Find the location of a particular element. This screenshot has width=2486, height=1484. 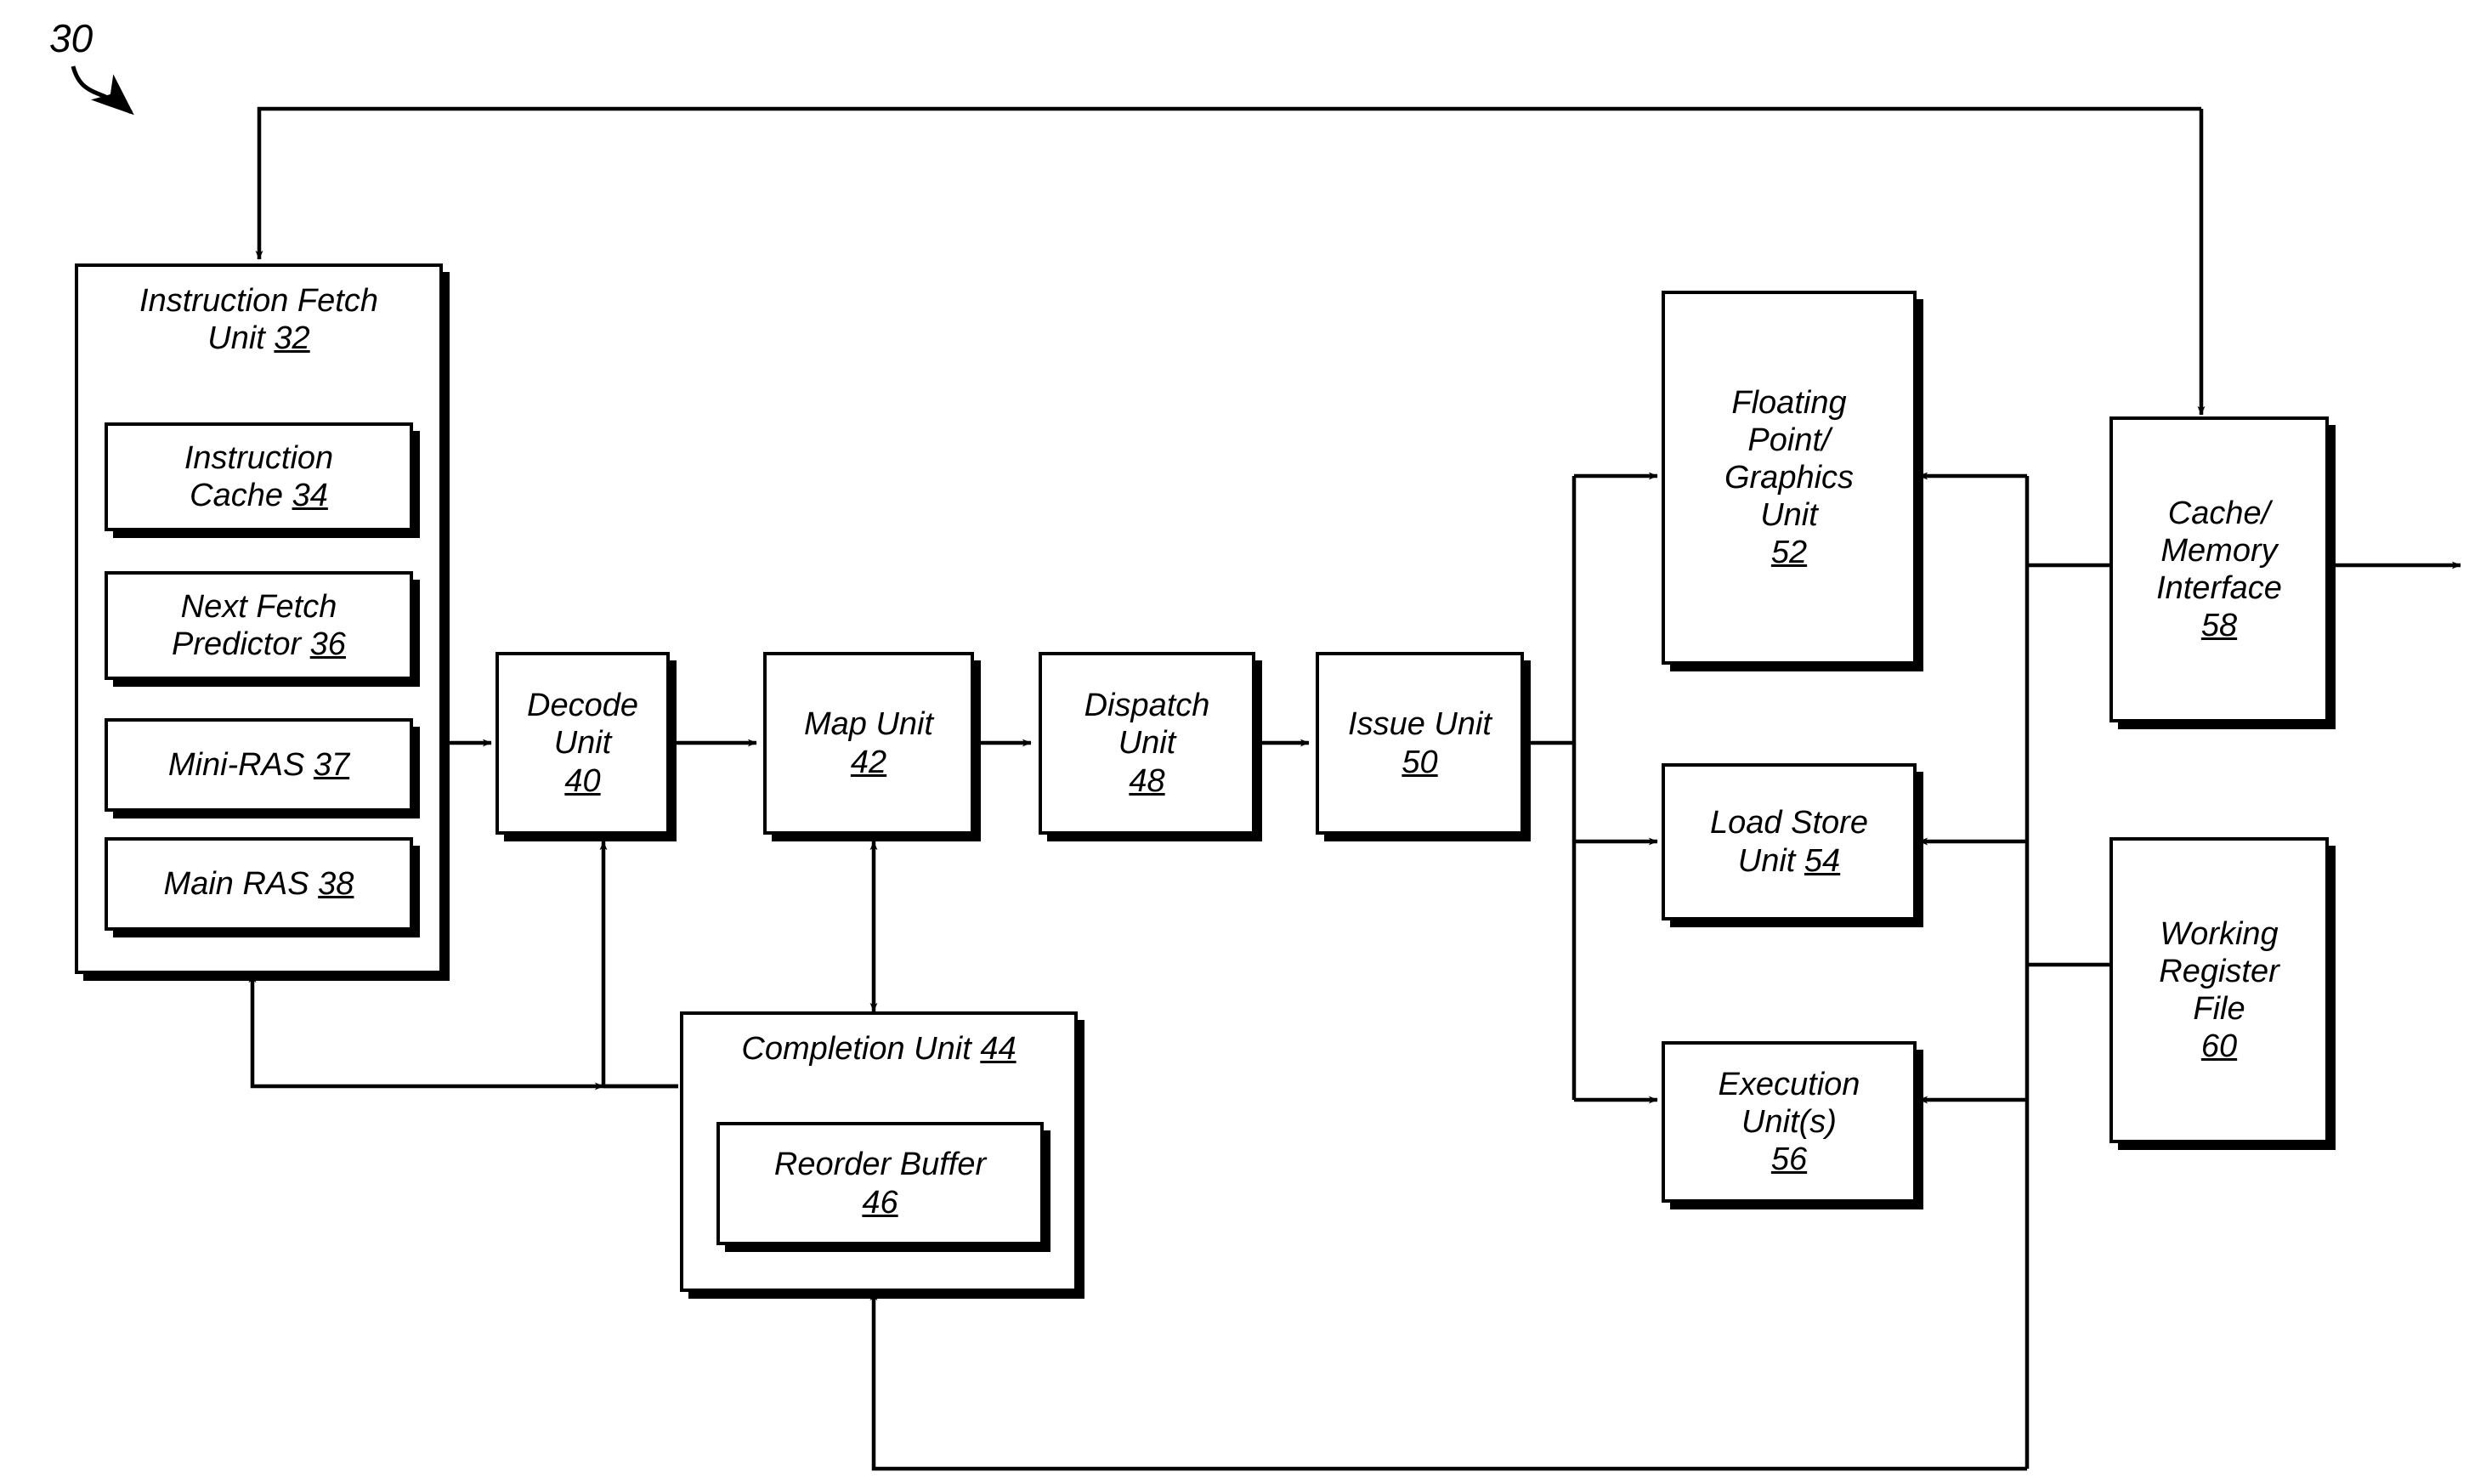

block-reorder-buffer: Reorder Buffer 46 is located at coordinates (880, 1183).